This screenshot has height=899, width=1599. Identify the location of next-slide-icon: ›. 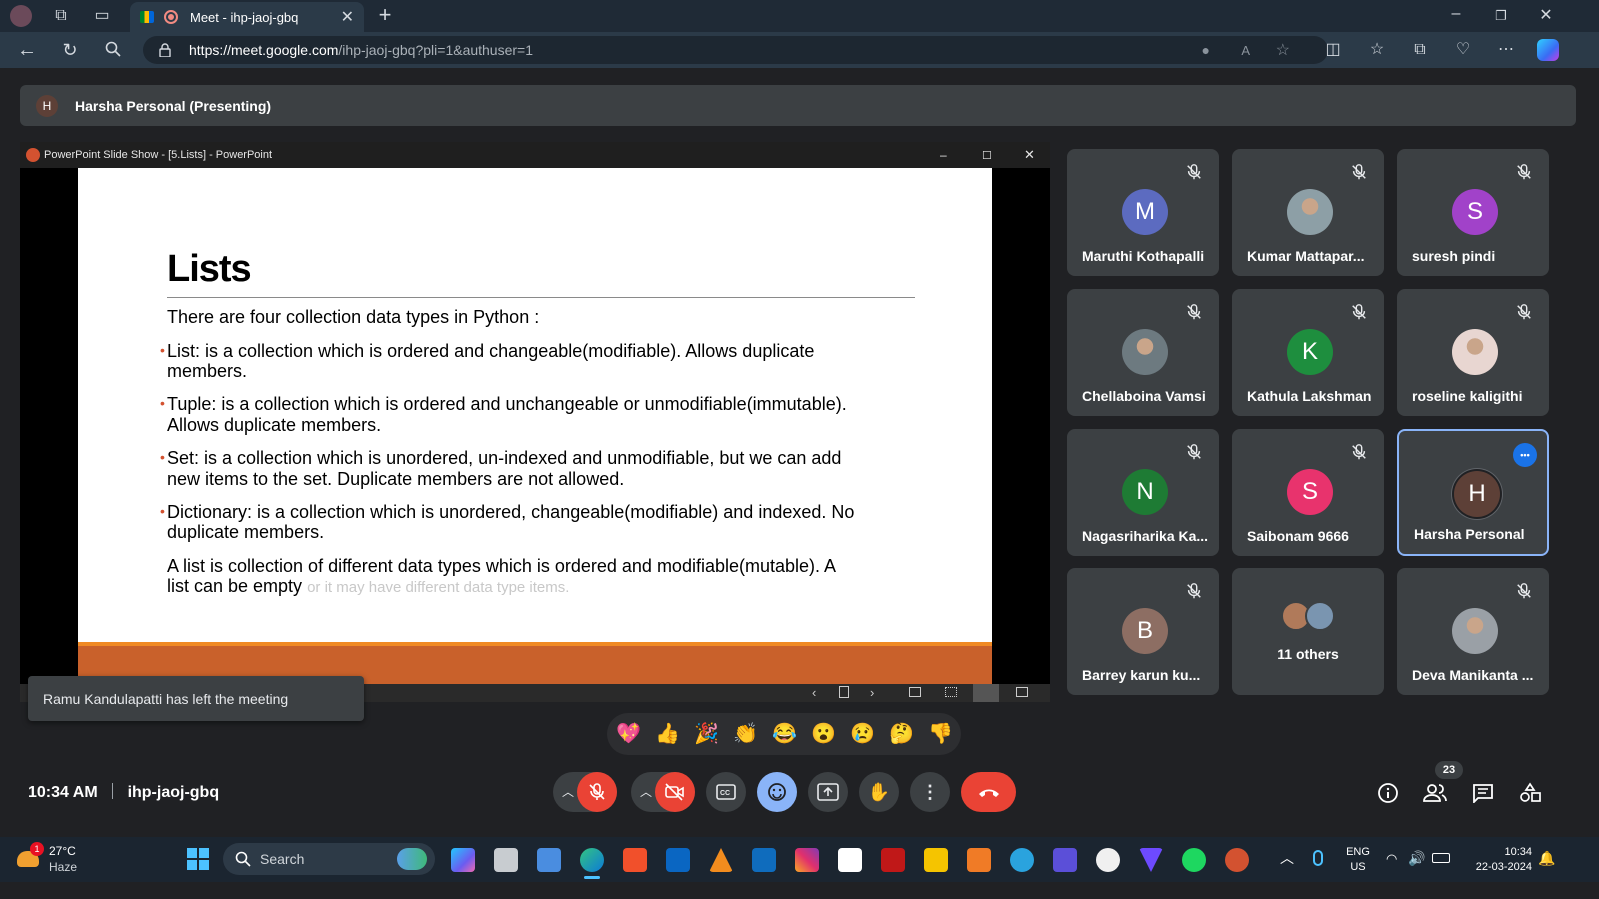
(872, 692).